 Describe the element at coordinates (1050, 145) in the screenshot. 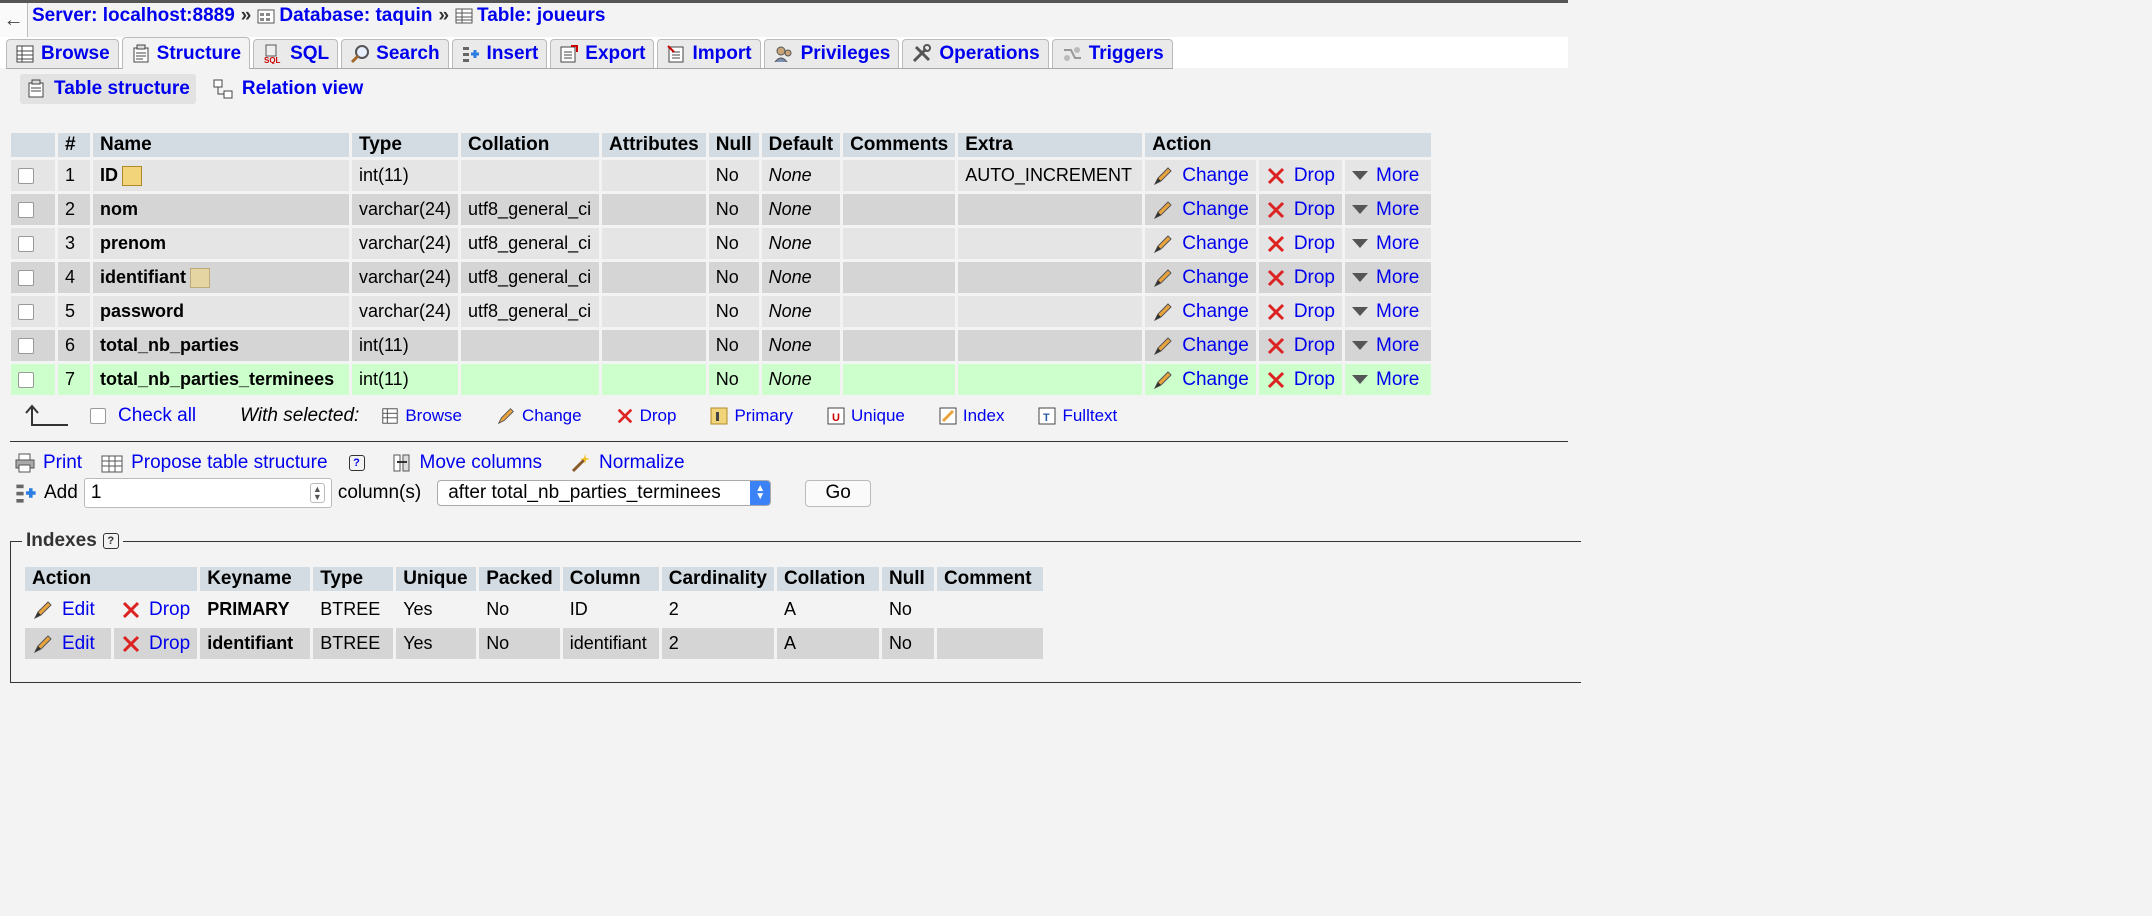

I see `header-extra: Extra` at that location.